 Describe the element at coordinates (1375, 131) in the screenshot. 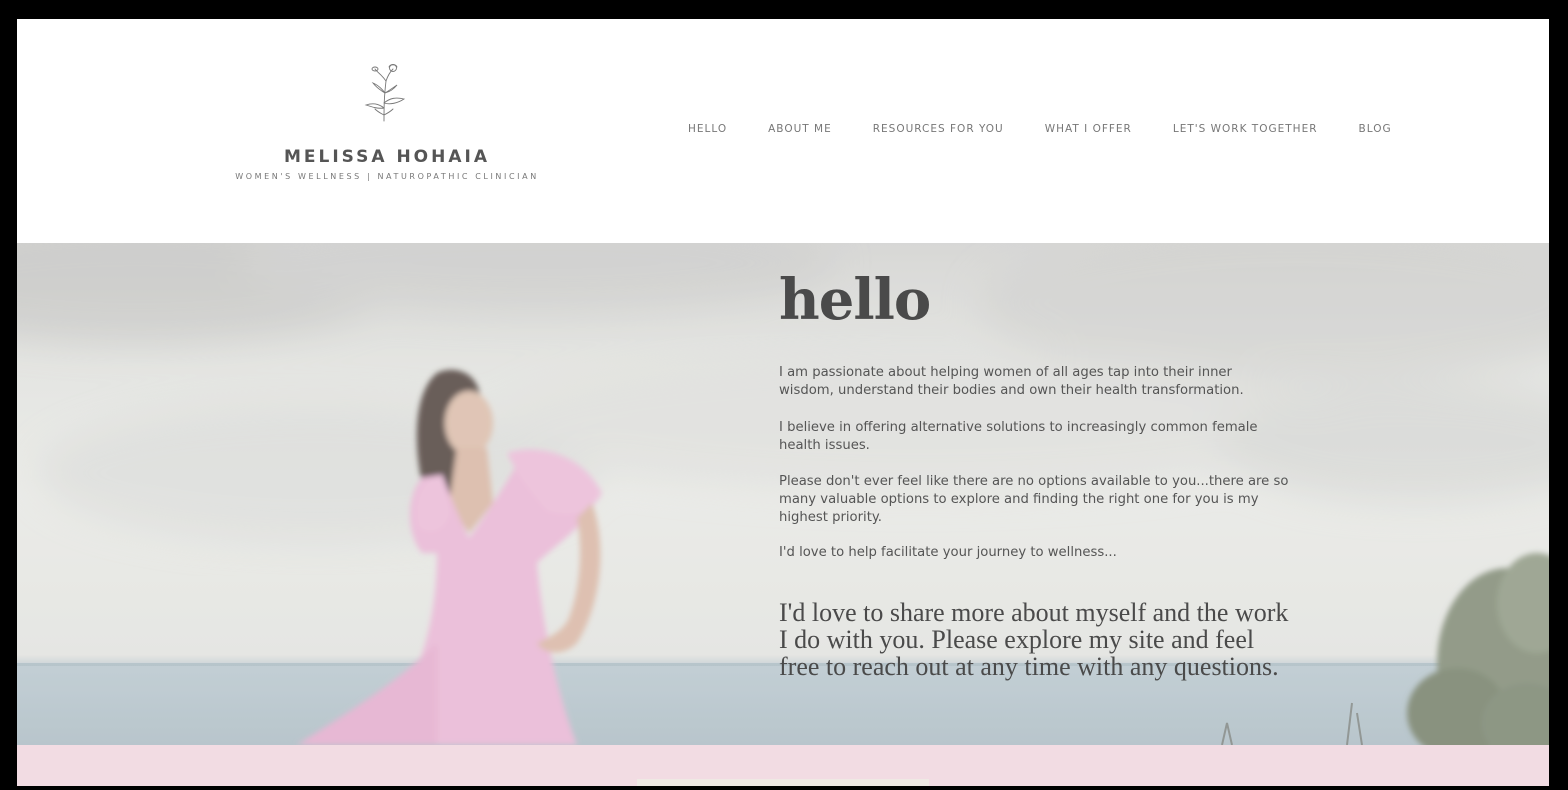

I see `nav-item-blog: BLOG` at that location.